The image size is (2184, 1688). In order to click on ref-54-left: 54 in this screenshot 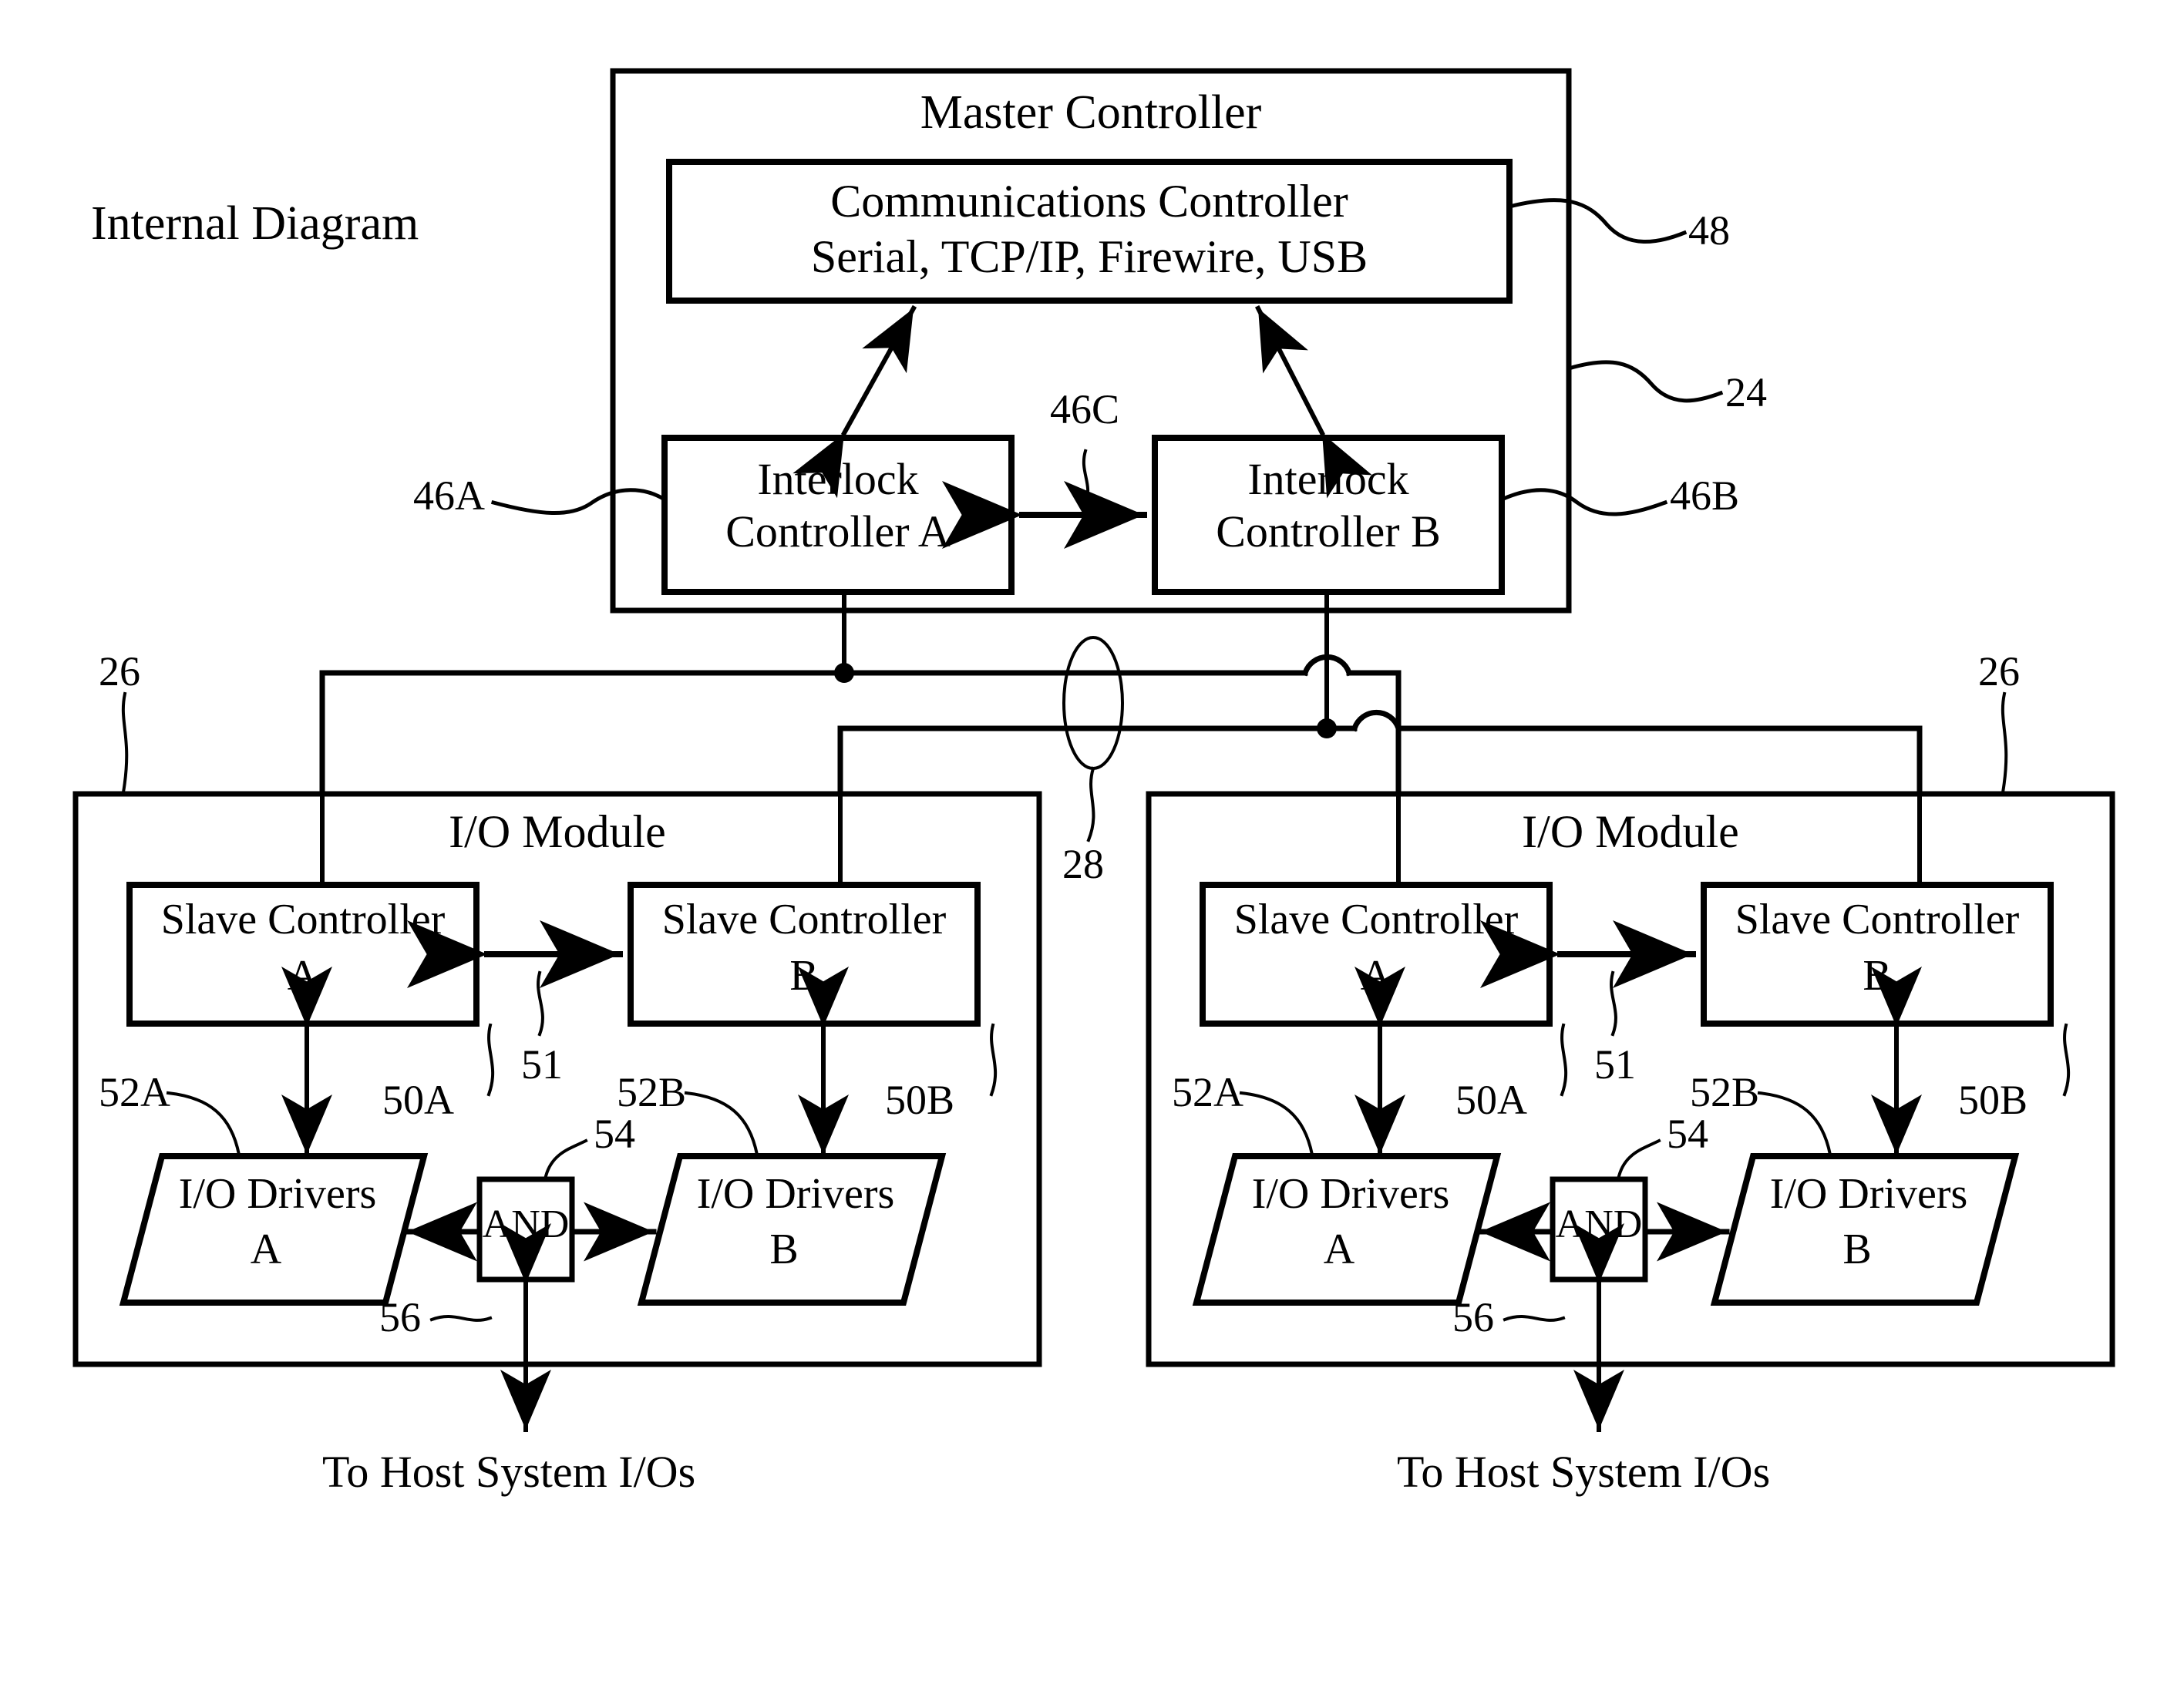, I will do `click(614, 1134)`.